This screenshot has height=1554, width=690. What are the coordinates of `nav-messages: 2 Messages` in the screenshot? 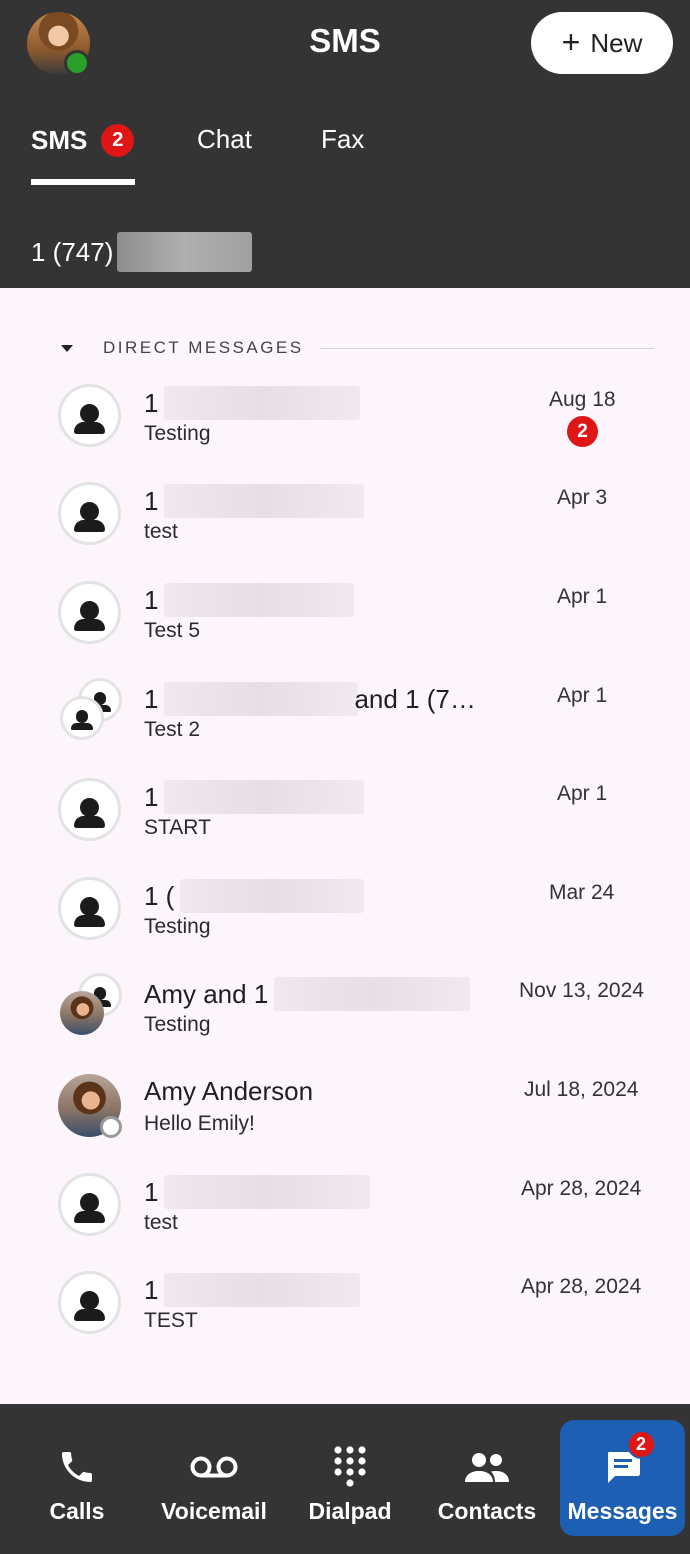 It's located at (622, 1478).